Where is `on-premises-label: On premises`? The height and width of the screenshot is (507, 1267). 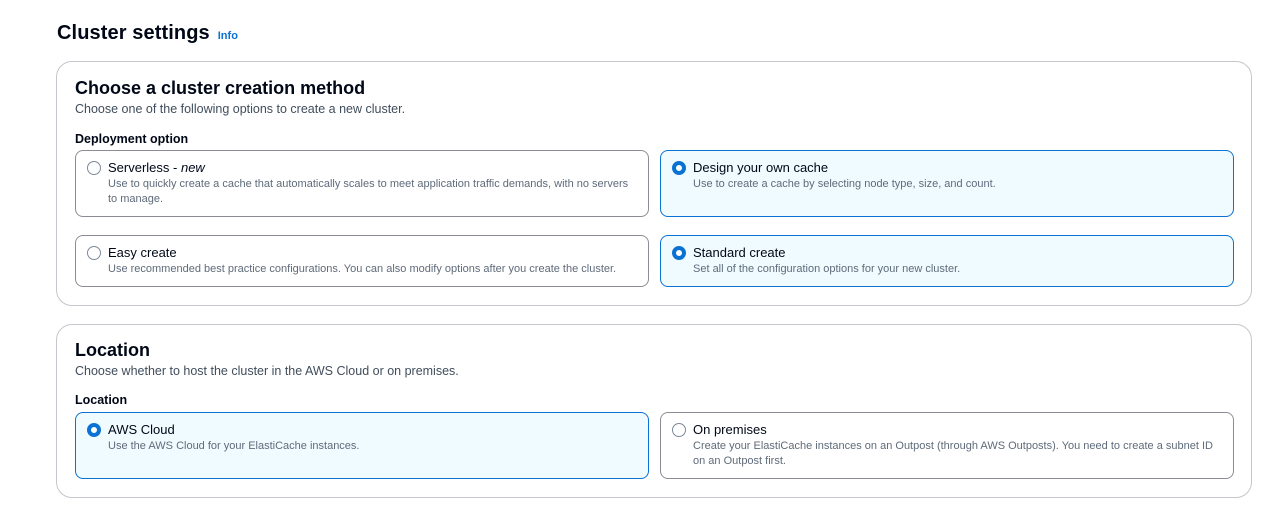 on-premises-label: On premises is located at coordinates (730, 429).